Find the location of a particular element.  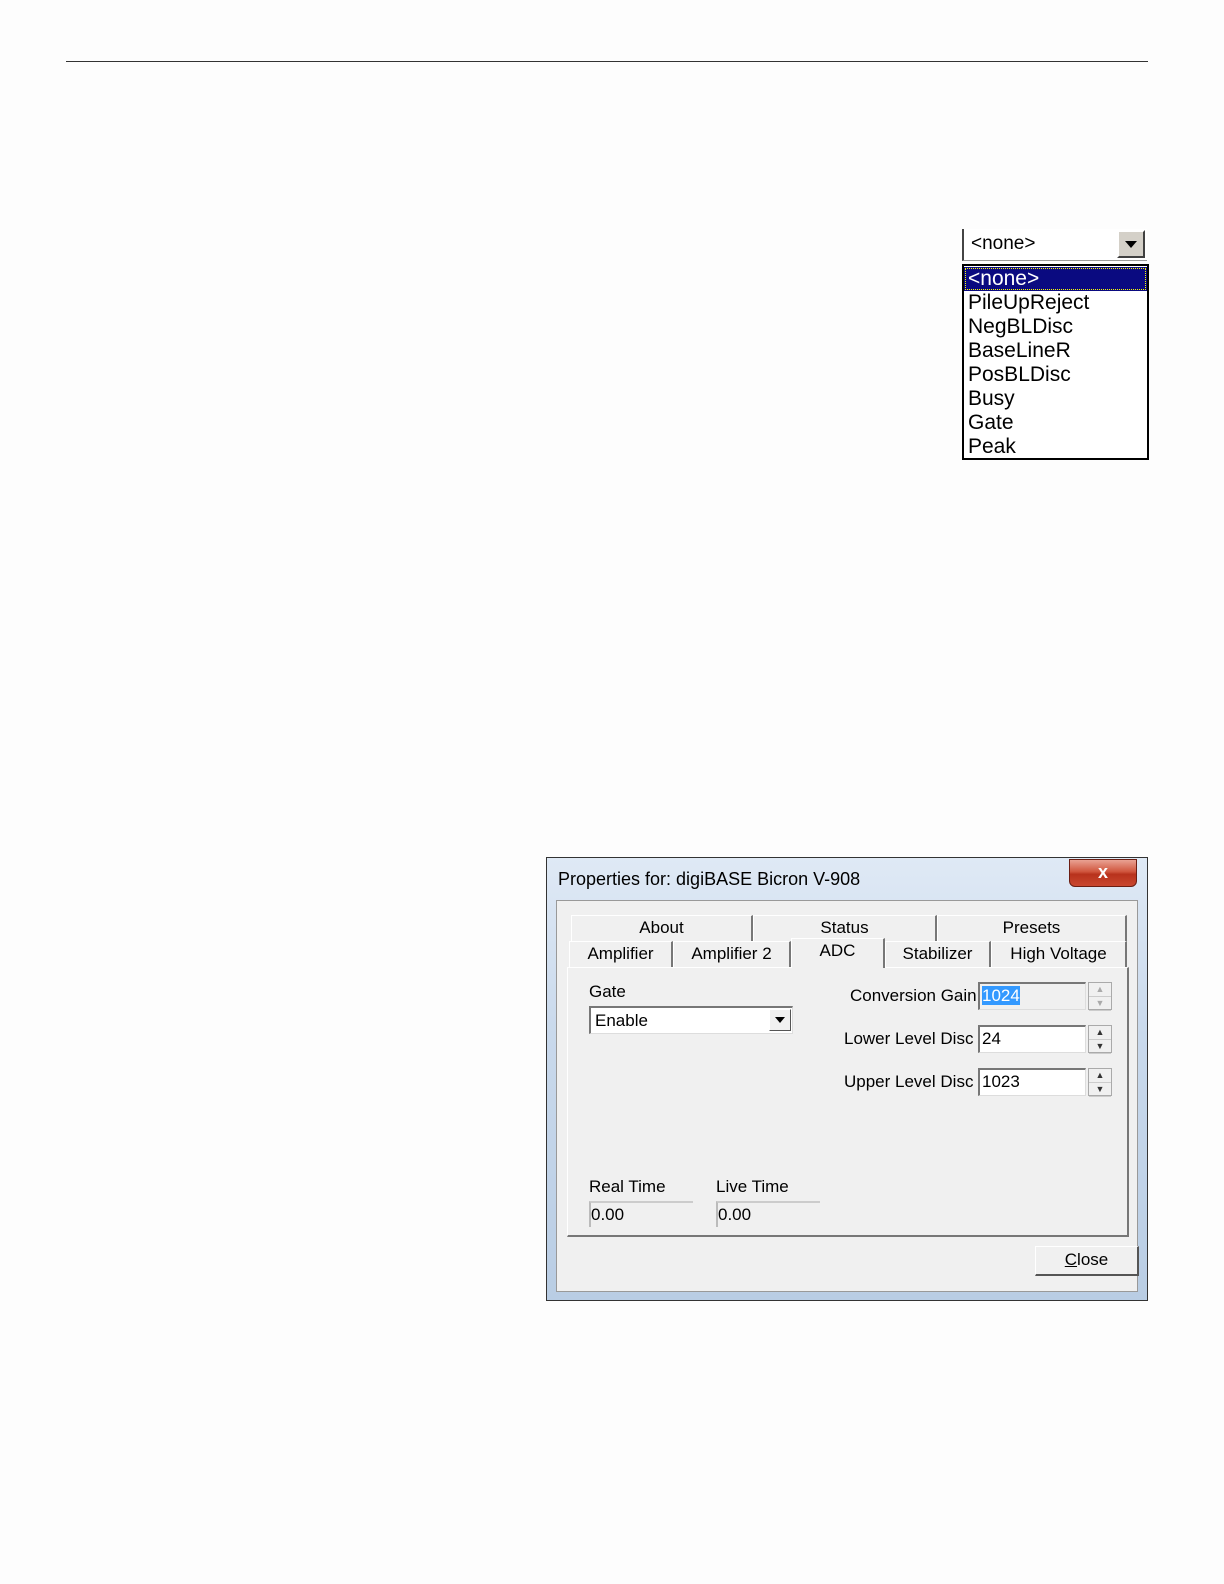

lower-level-disc-spinner: ▲ ▼ is located at coordinates (1100, 1039).